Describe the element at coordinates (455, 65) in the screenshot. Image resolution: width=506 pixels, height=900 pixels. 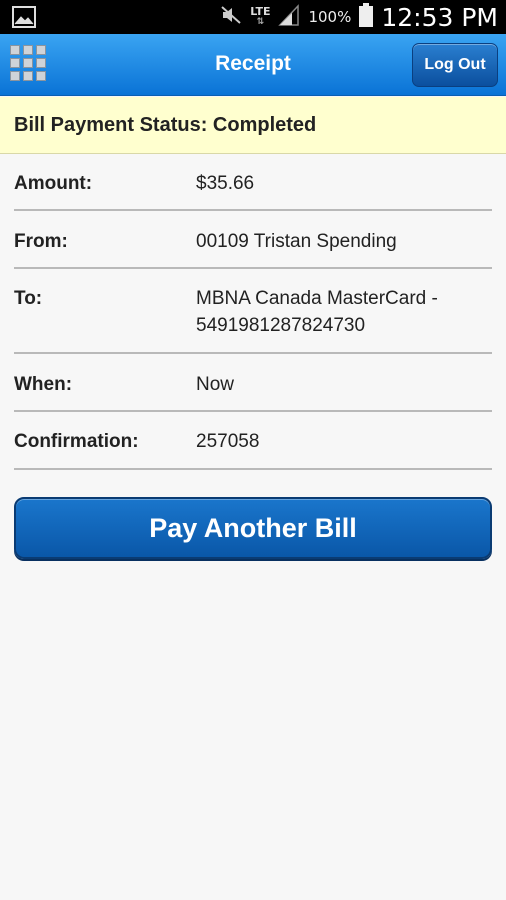
I see `logout-button: Log Out` at that location.